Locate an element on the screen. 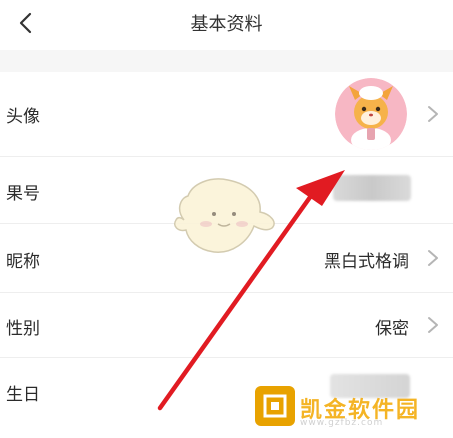 This screenshot has height=438, width=453. watermark-logo-icon is located at coordinates (275, 406).